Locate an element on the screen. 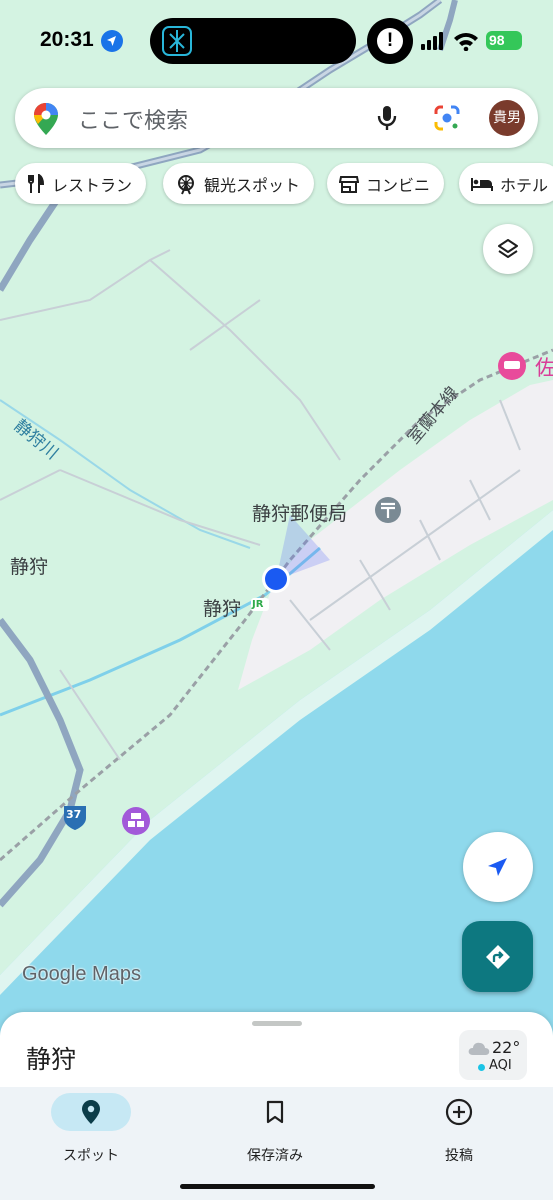  chip-label: コンビニ is located at coordinates (398, 185).